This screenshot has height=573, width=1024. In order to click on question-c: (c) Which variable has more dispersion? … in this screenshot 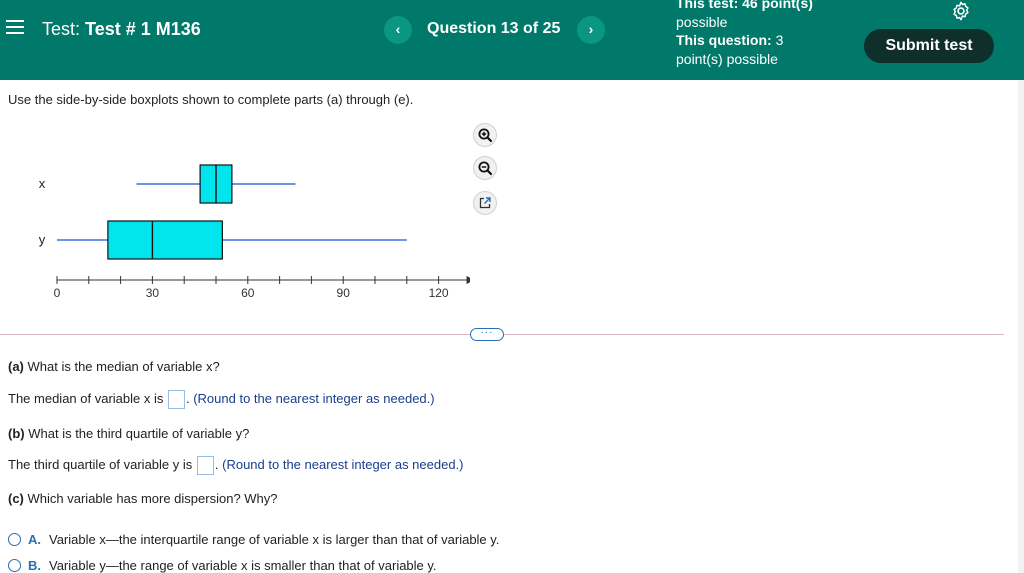, I will do `click(143, 498)`.